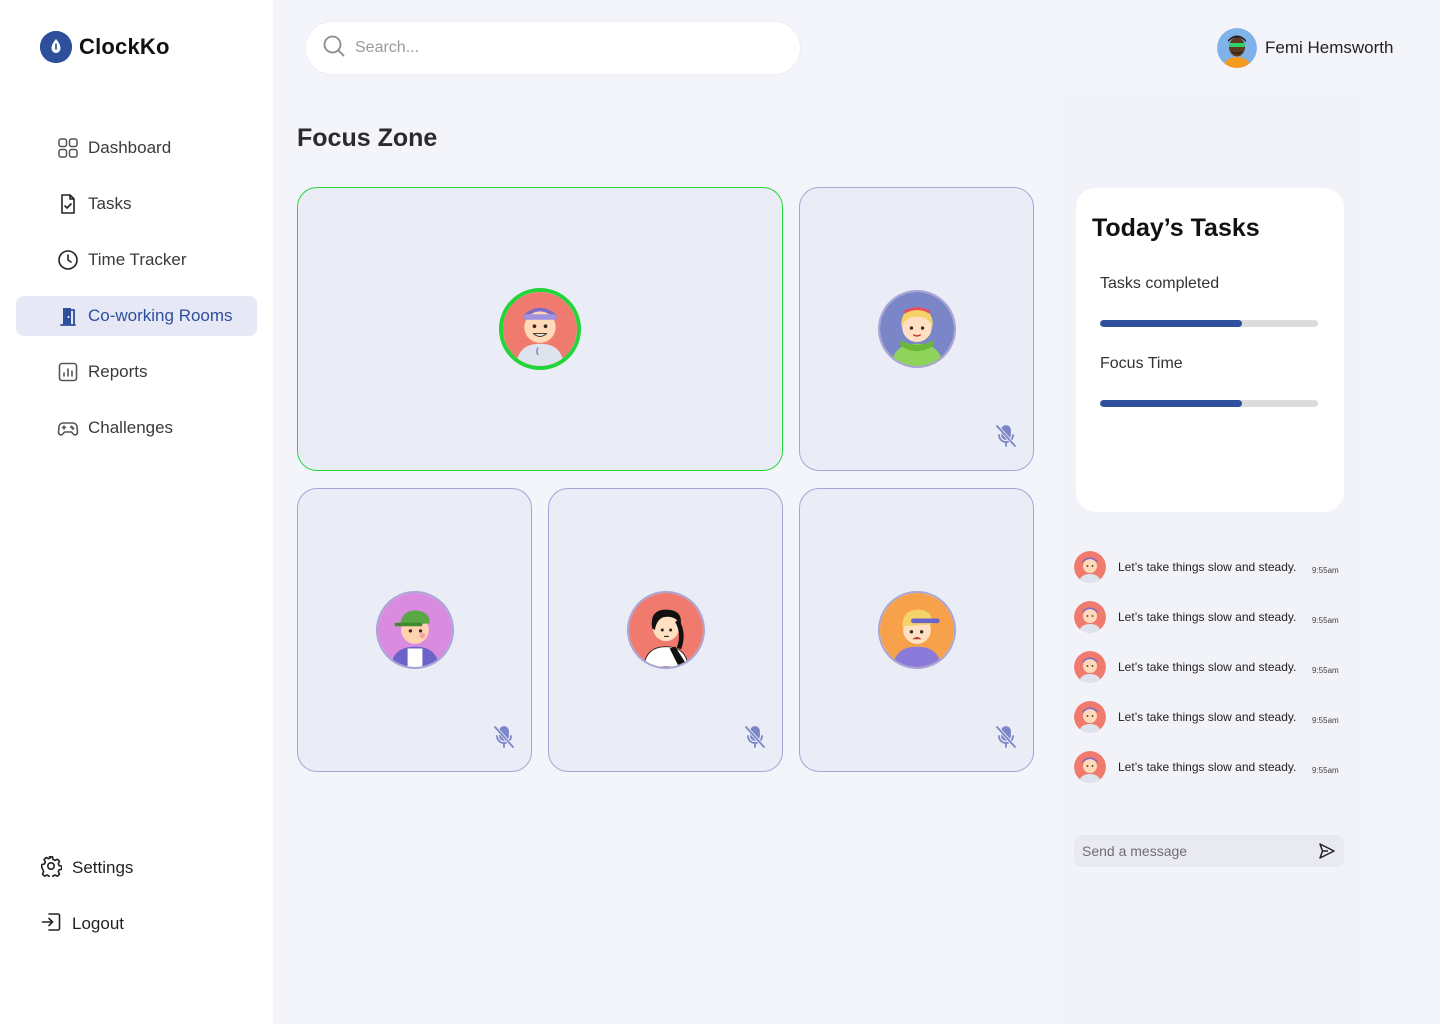  What do you see at coordinates (103, 867) in the screenshot?
I see `settings-label: Settings` at bounding box center [103, 867].